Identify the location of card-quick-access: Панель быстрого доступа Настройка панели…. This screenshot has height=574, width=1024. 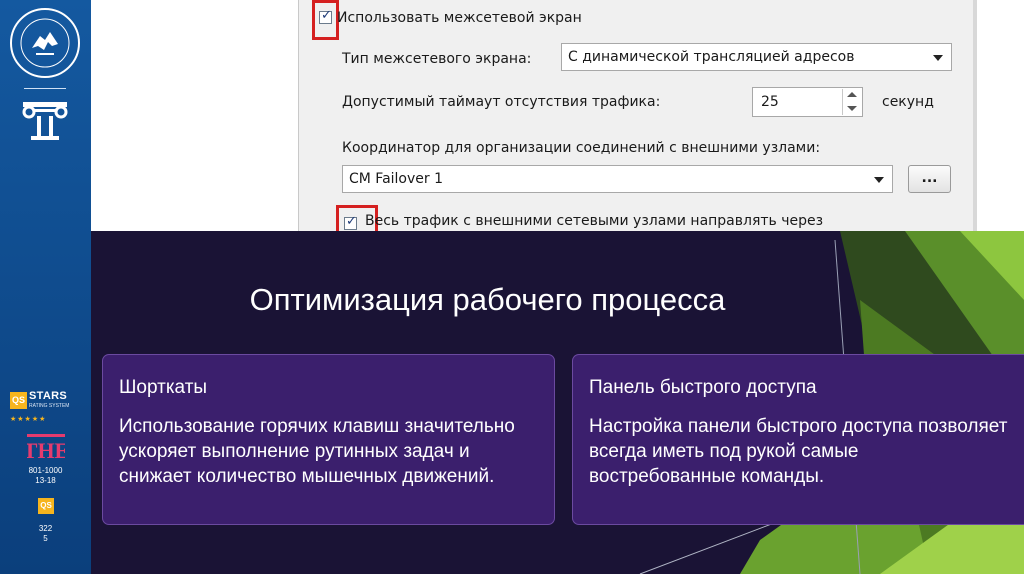
(798, 439).